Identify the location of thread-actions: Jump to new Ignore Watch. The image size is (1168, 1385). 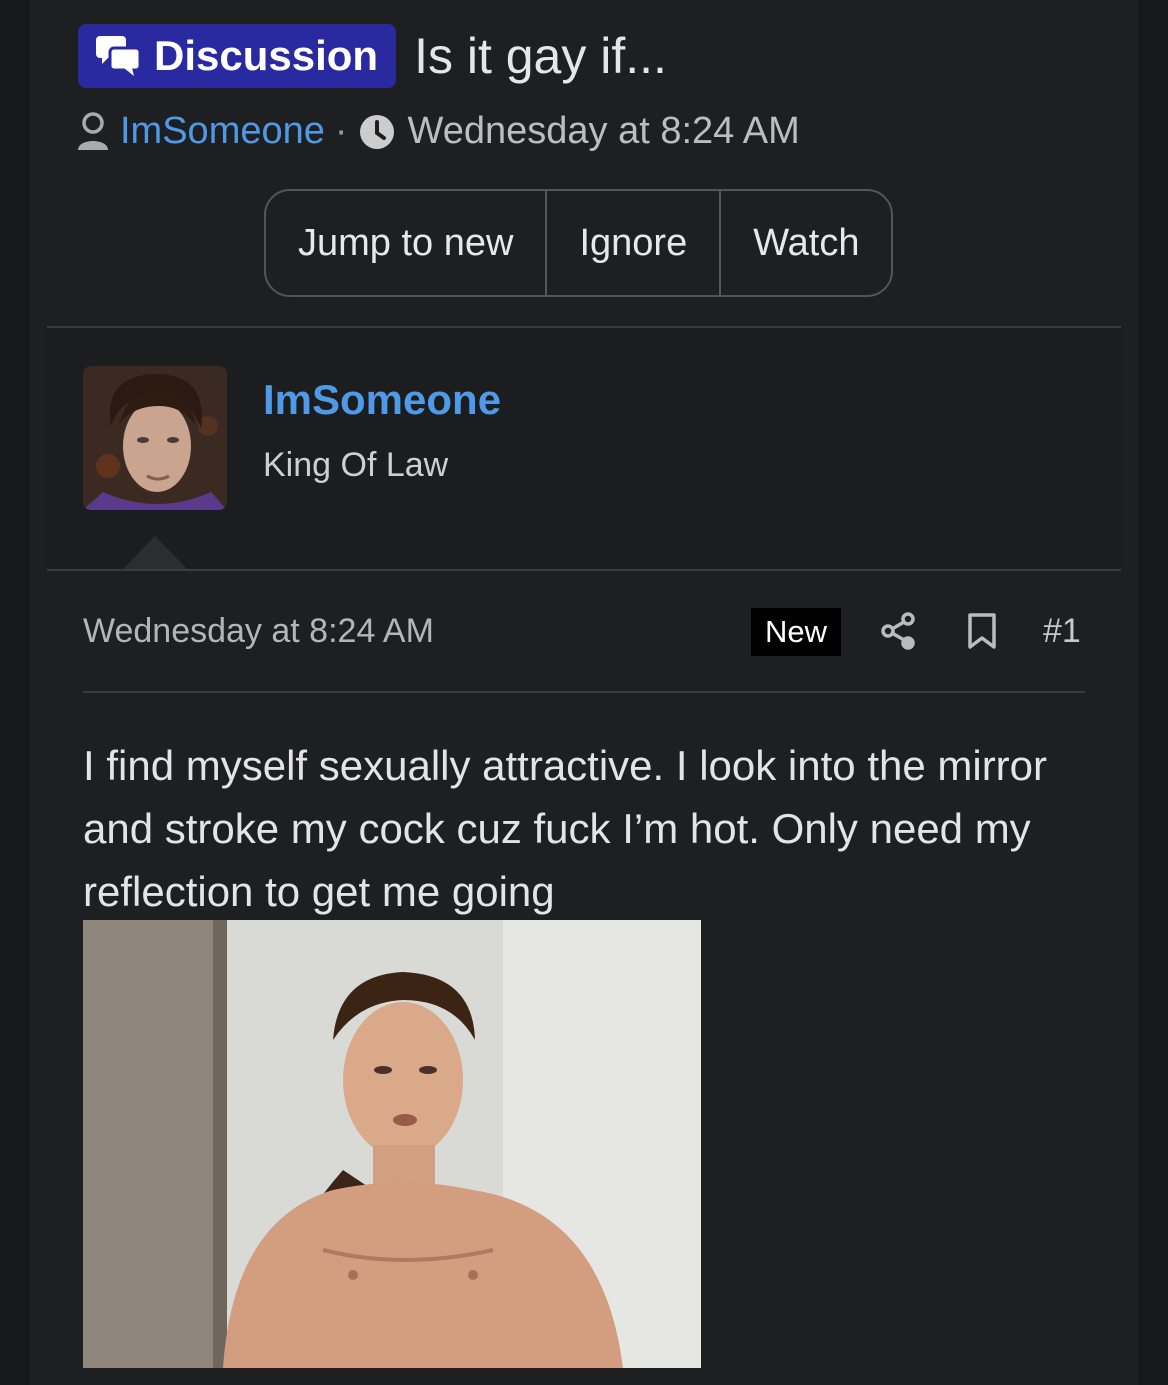
(579, 243).